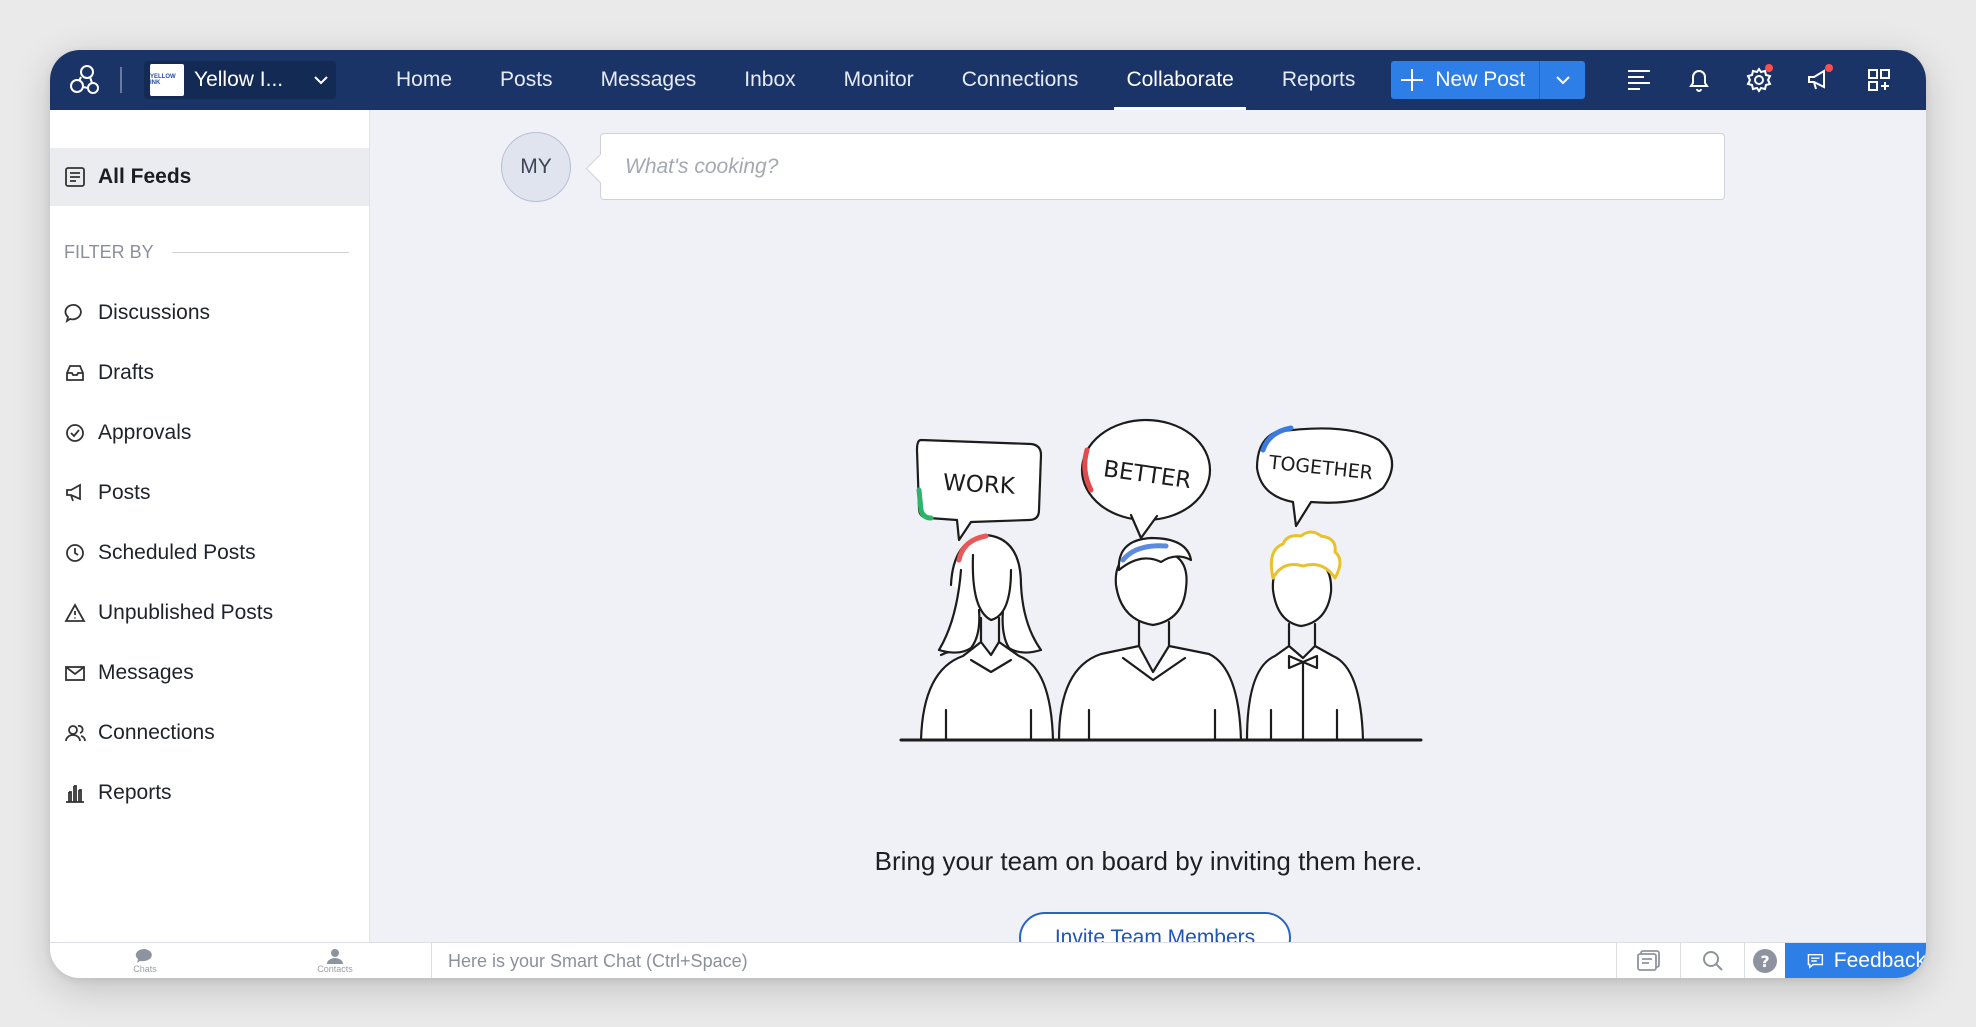 This screenshot has height=1027, width=1976. I want to click on team-illustration: WORK BETTER TOGETHER, so click(1161, 580).